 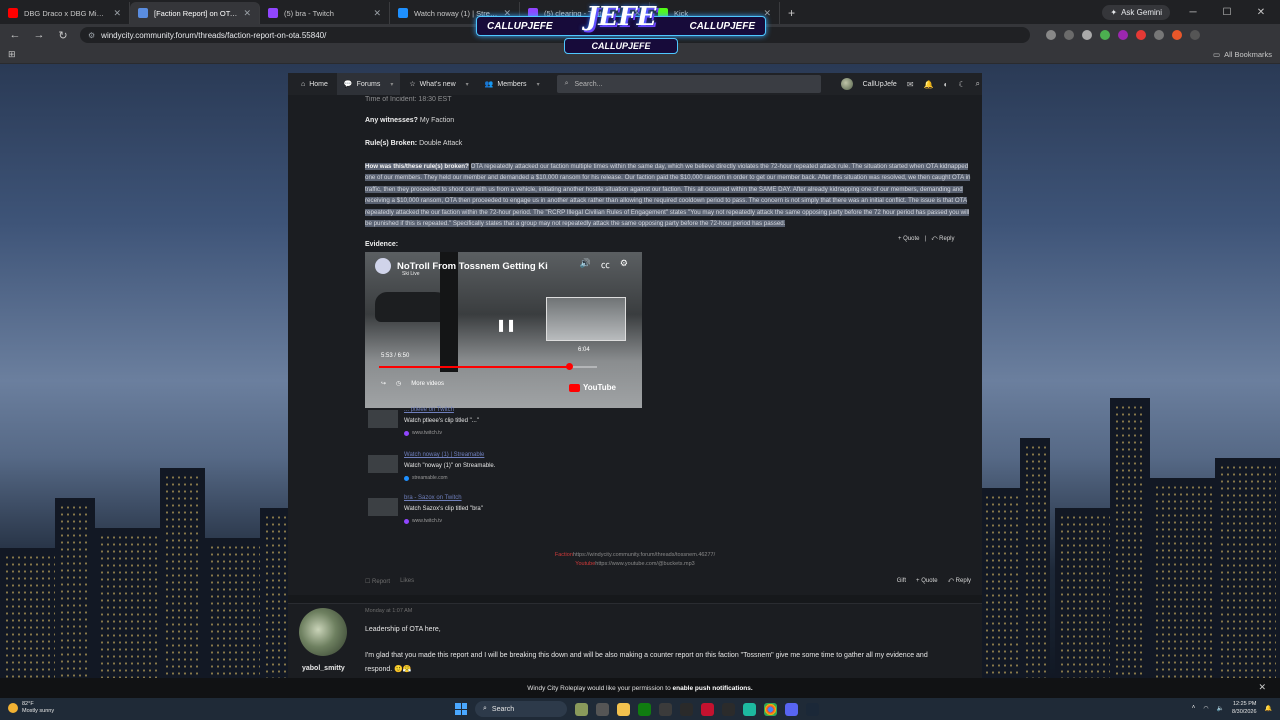 I want to click on file-explorer-icon, so click(x=623, y=709).